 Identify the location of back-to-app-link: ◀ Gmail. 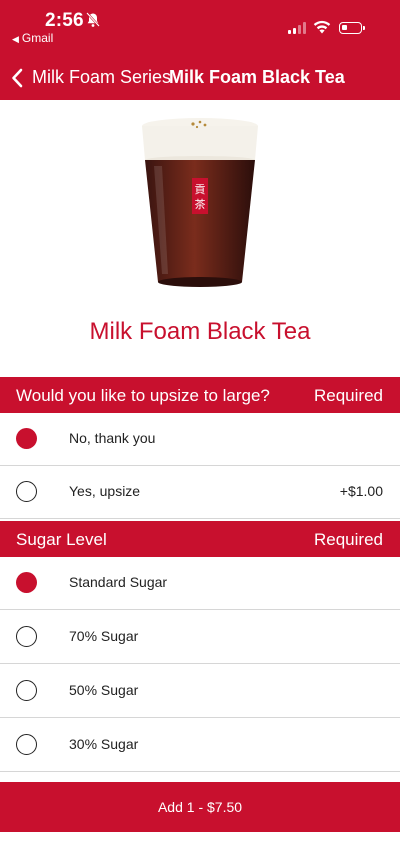
(32, 38).